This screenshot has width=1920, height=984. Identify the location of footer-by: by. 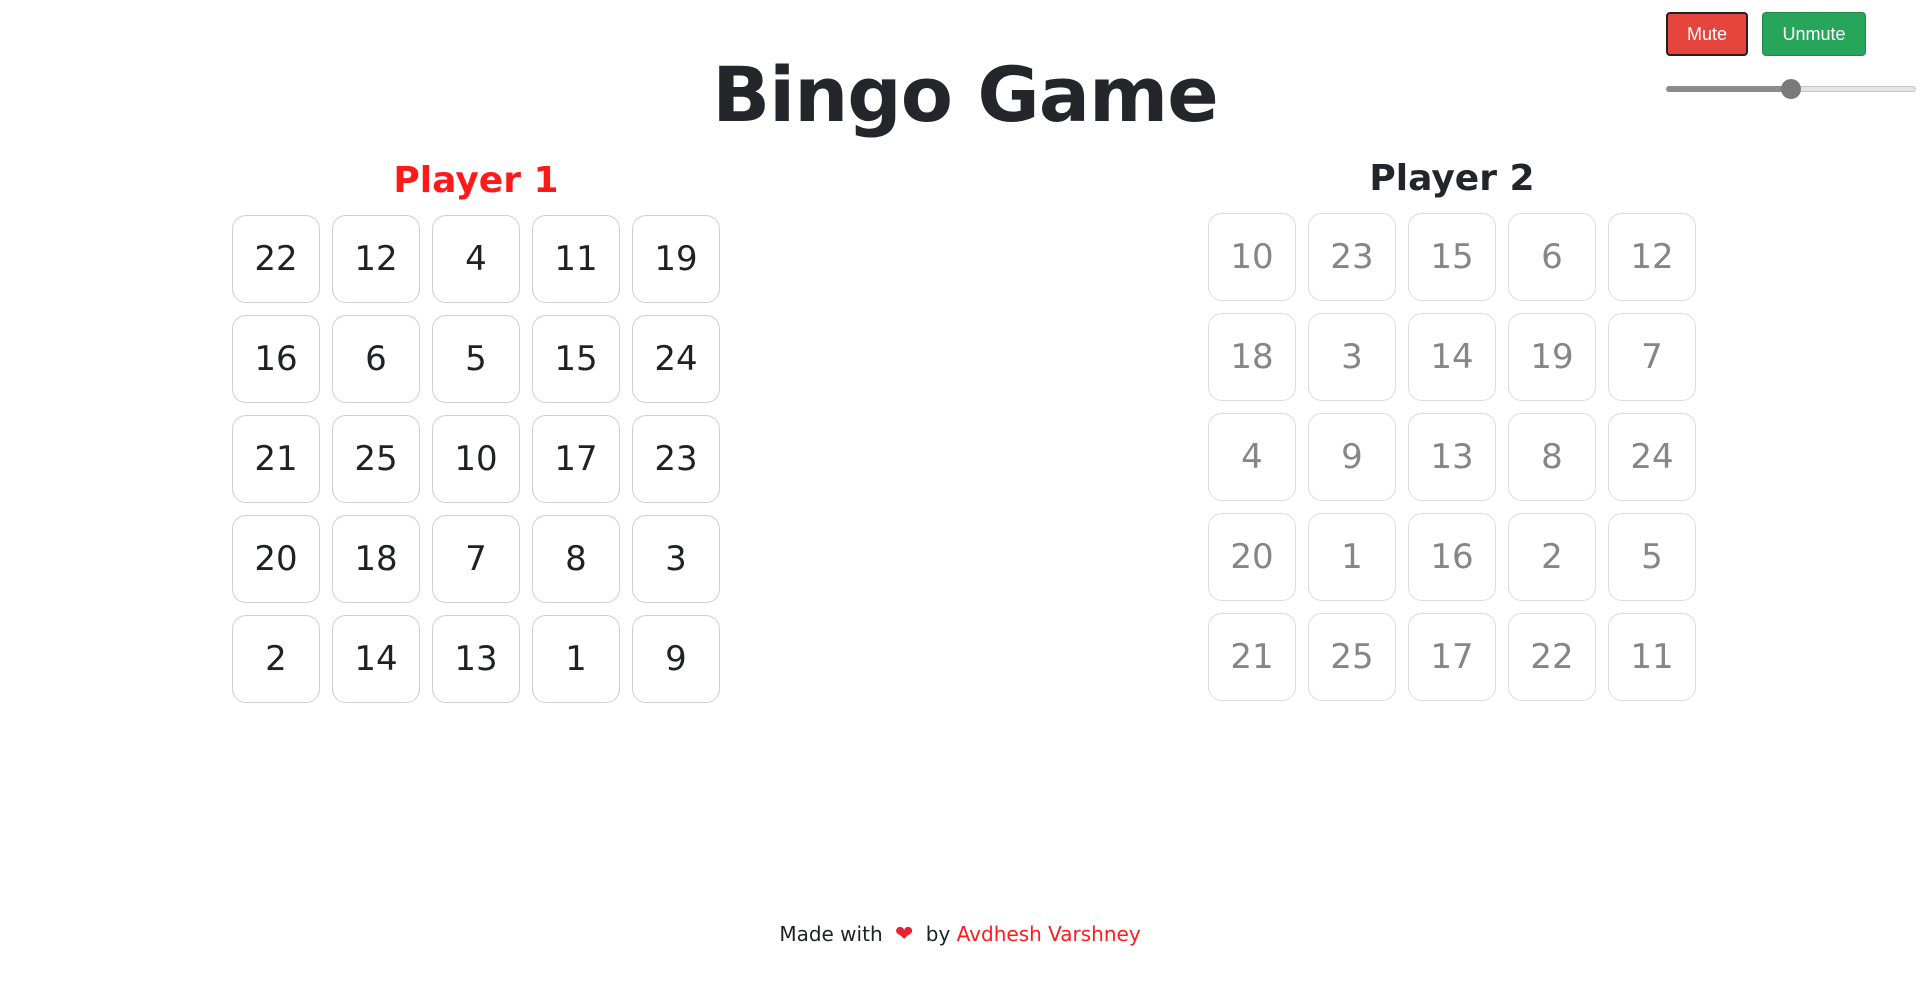
(938, 934).